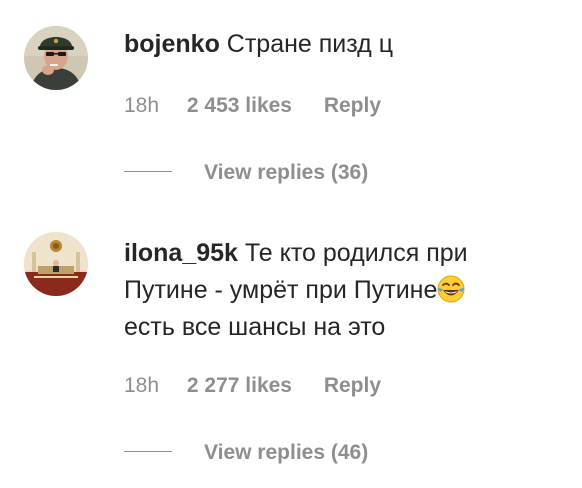 This screenshot has height=488, width=582. Describe the element at coordinates (356, 253) in the screenshot. I see `comment-body: Те кто родился при` at that location.